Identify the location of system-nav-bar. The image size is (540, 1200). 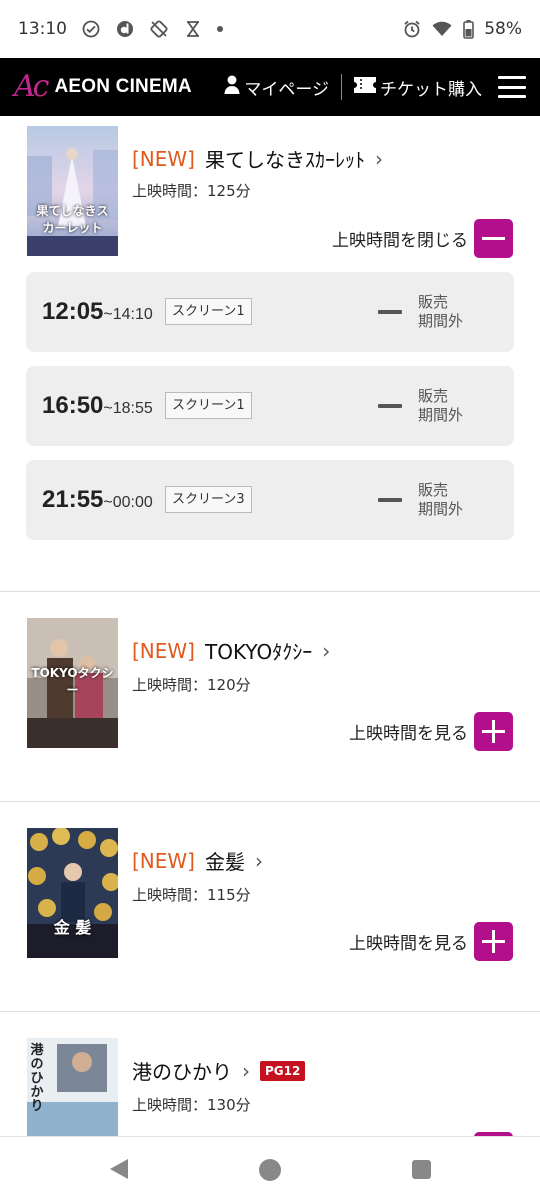
(270, 1168).